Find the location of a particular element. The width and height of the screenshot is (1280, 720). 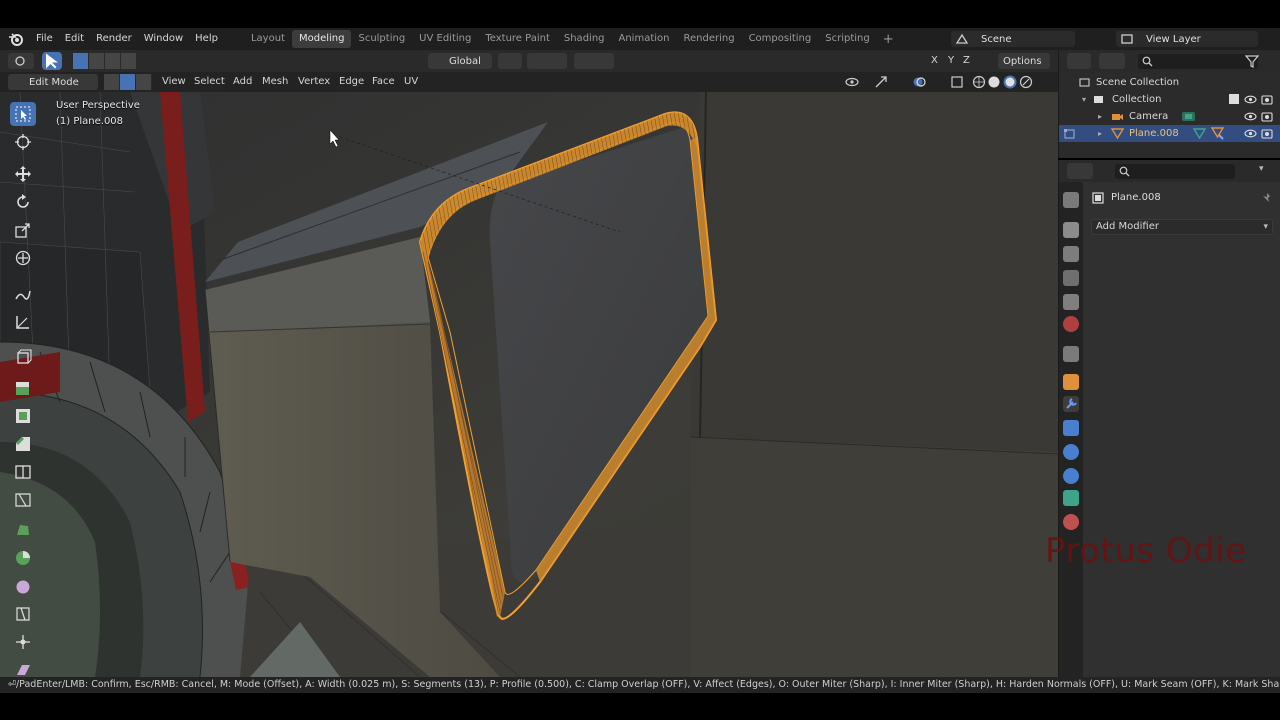

edge-select-icon is located at coordinates (128, 82).